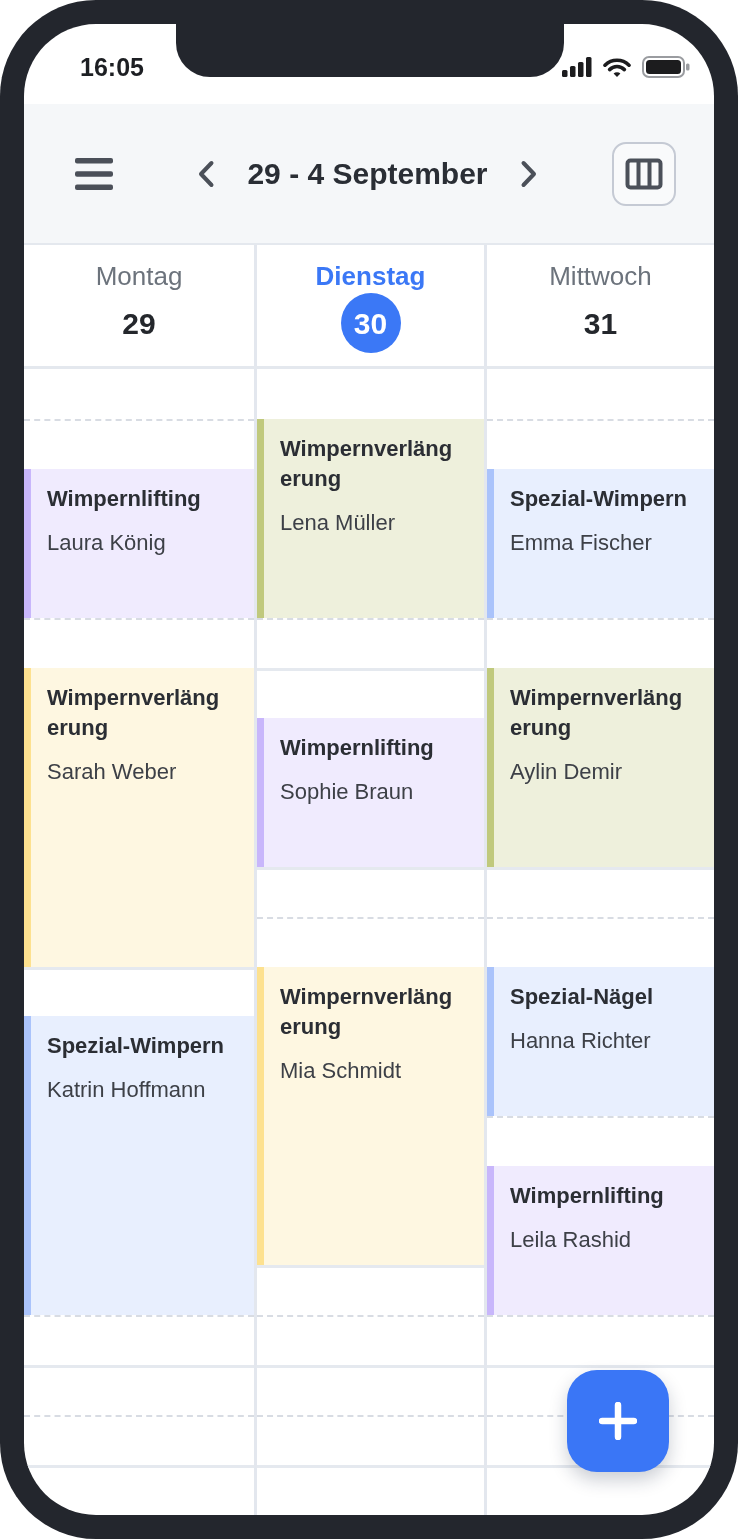 The width and height of the screenshot is (738, 1539). Describe the element at coordinates (107, 542) in the screenshot. I see `client-name: Laura König` at that location.